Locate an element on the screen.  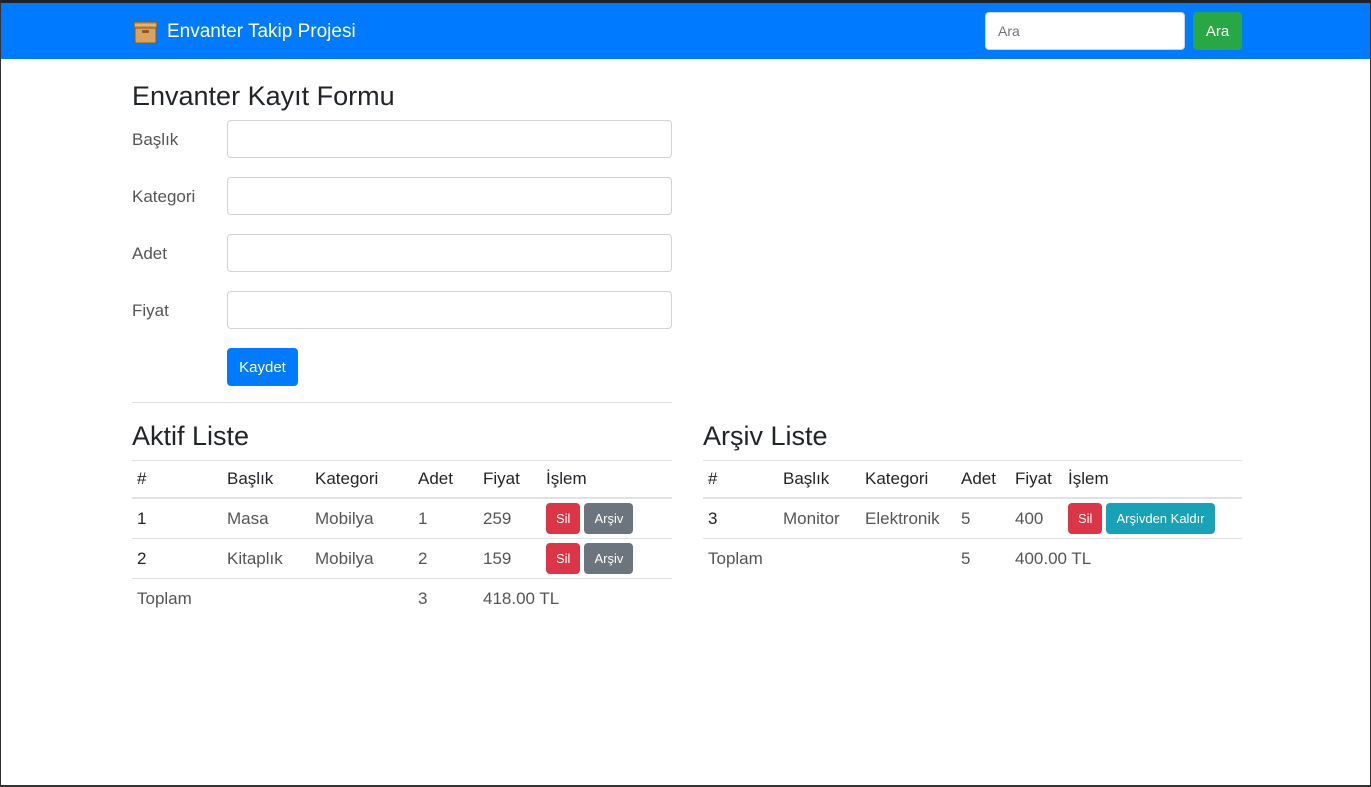
brand-link: Envanter Takip Projesi is located at coordinates (244, 32).